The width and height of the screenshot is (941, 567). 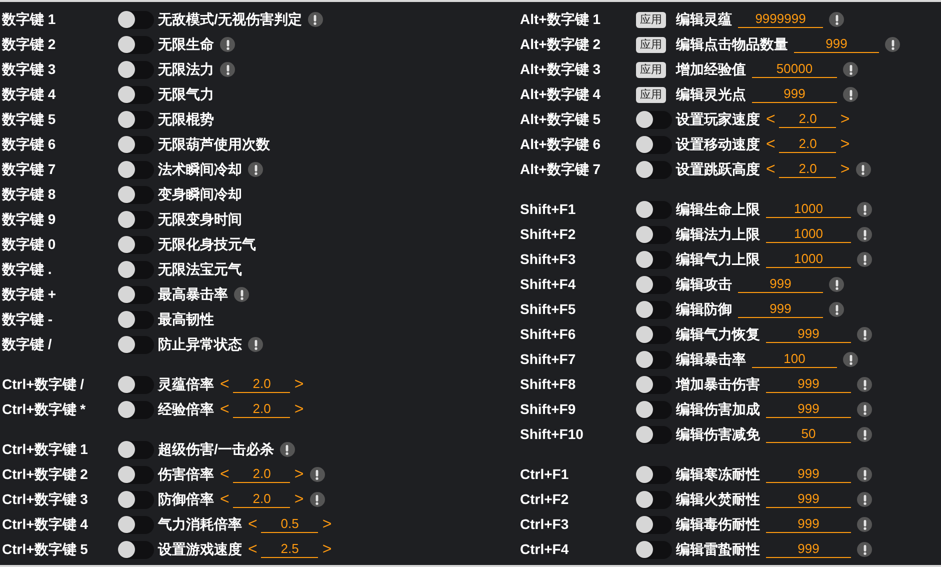 I want to click on value-field: 2.5, so click(x=289, y=549).